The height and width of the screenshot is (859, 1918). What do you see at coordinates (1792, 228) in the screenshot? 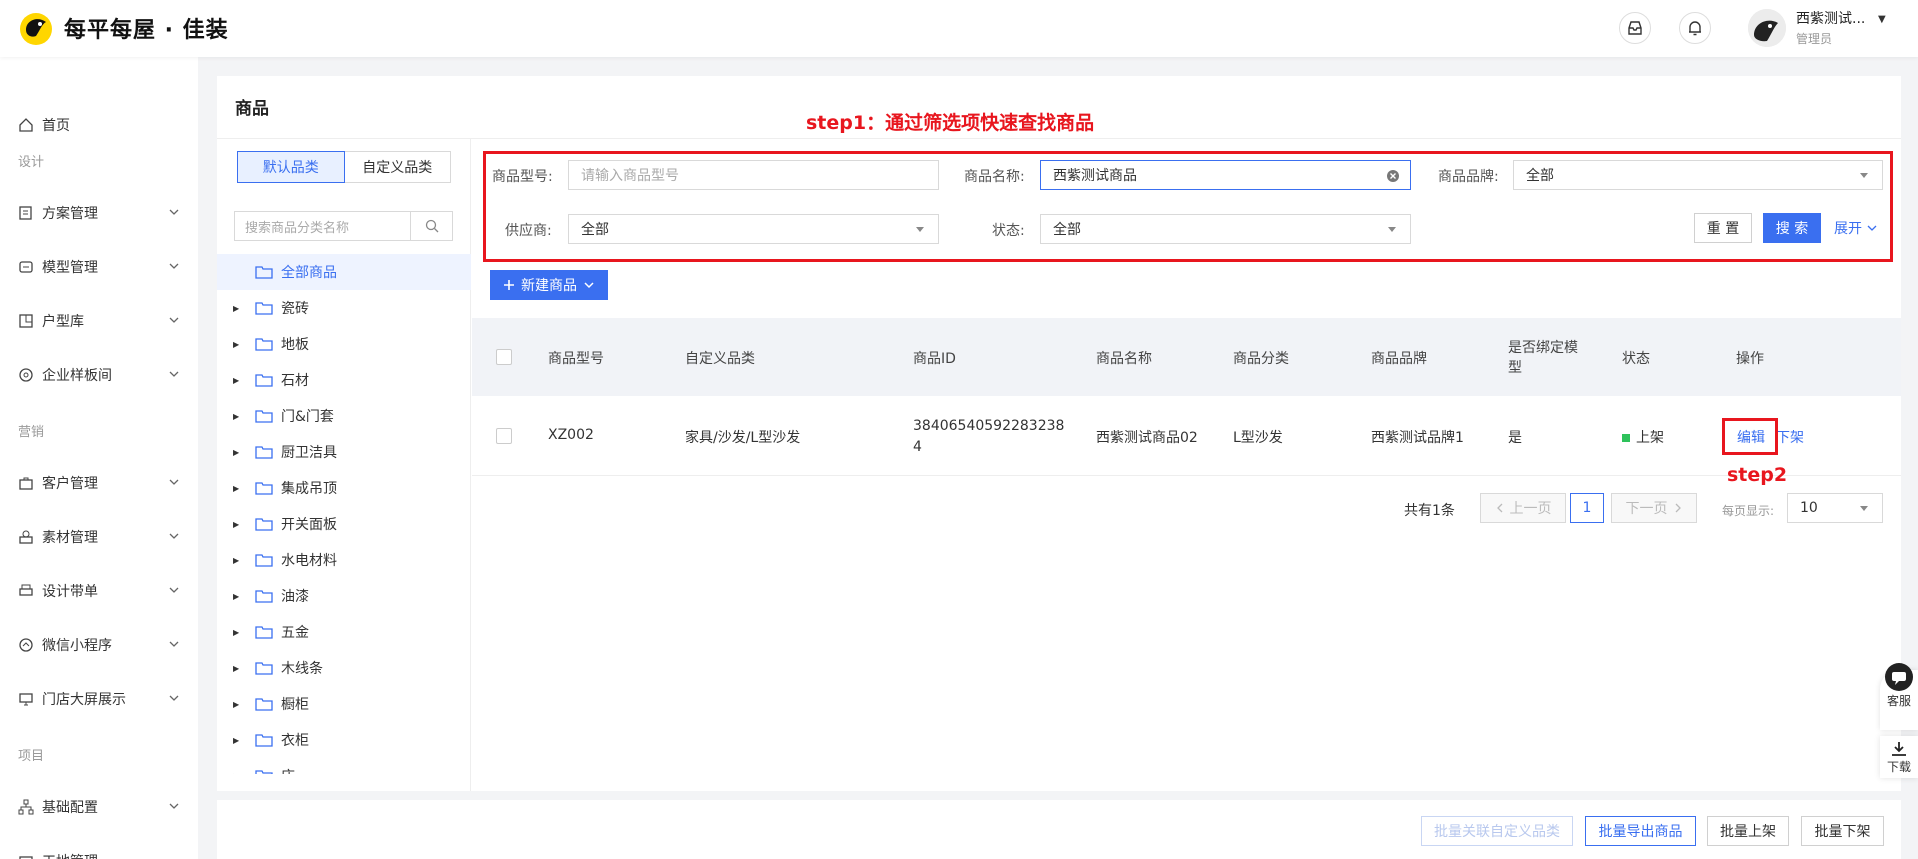
I see `search-submit-button: 搜 索` at bounding box center [1792, 228].